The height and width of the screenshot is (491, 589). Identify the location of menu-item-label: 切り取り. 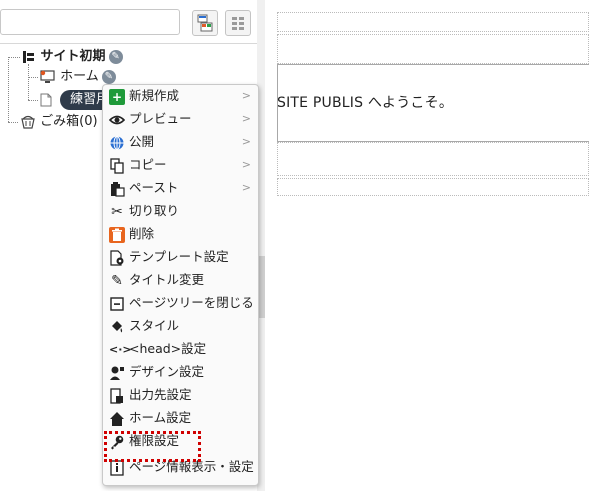
(154, 210).